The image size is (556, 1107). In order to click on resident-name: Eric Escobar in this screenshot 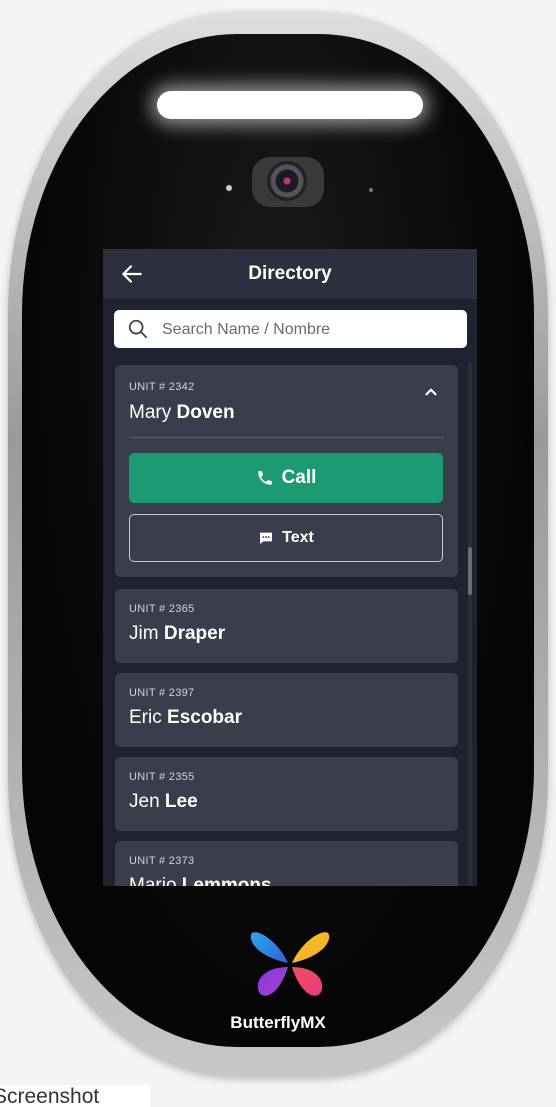, I will do `click(185, 718)`.